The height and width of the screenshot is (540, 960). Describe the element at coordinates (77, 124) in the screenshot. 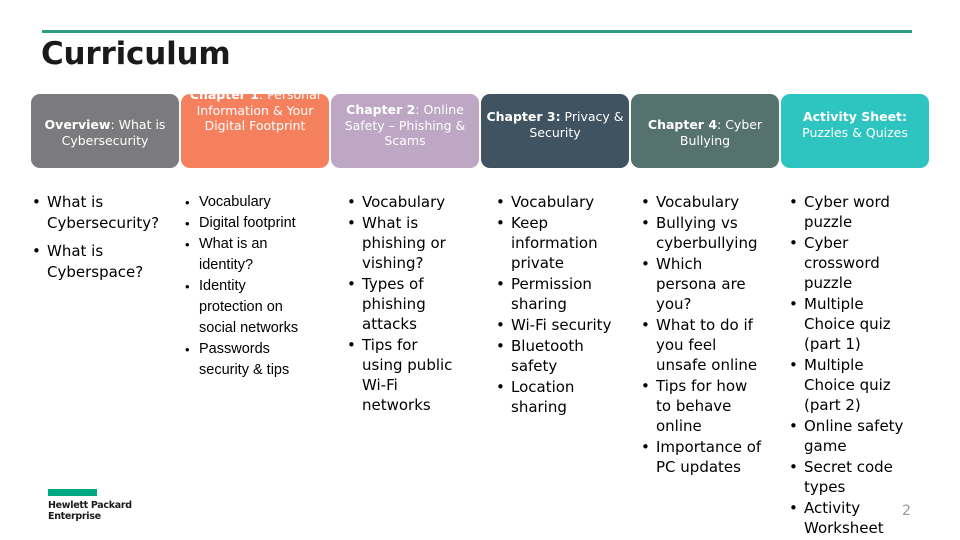

I see `chip-overview-bold: Overview` at that location.